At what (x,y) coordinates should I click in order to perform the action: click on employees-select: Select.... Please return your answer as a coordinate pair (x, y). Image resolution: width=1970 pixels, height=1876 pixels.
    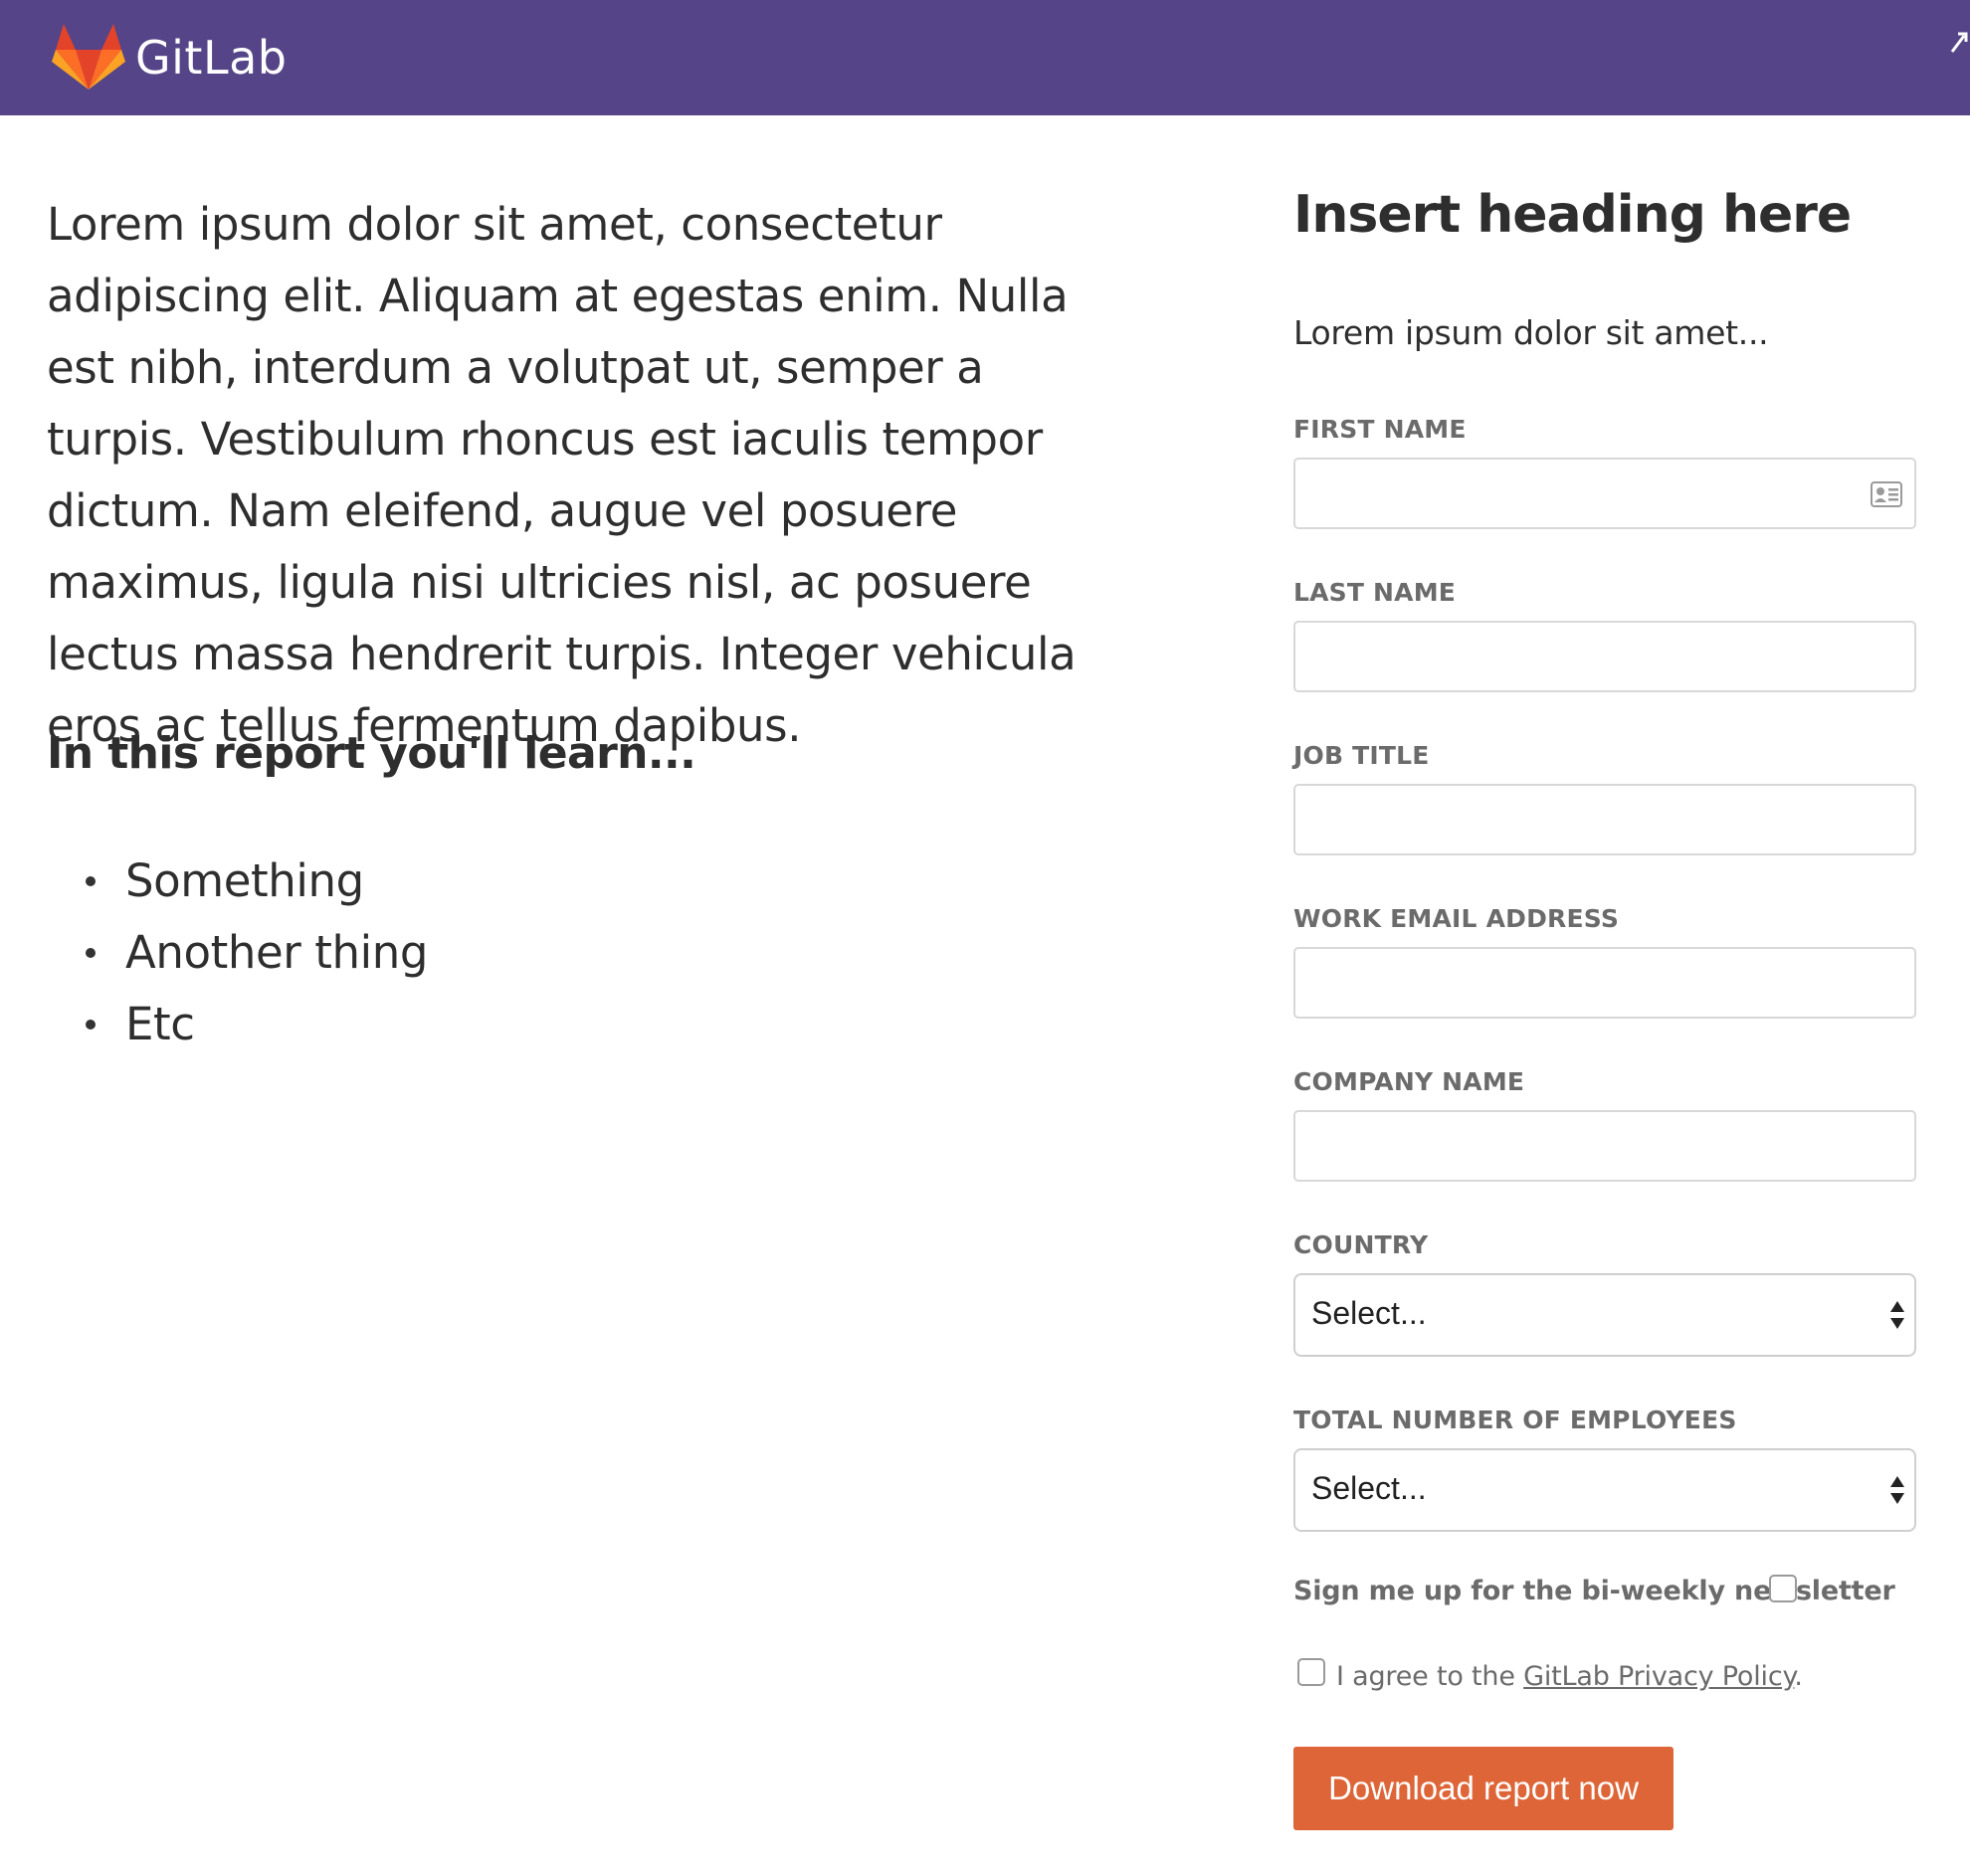
    Looking at the image, I should click on (1604, 1490).